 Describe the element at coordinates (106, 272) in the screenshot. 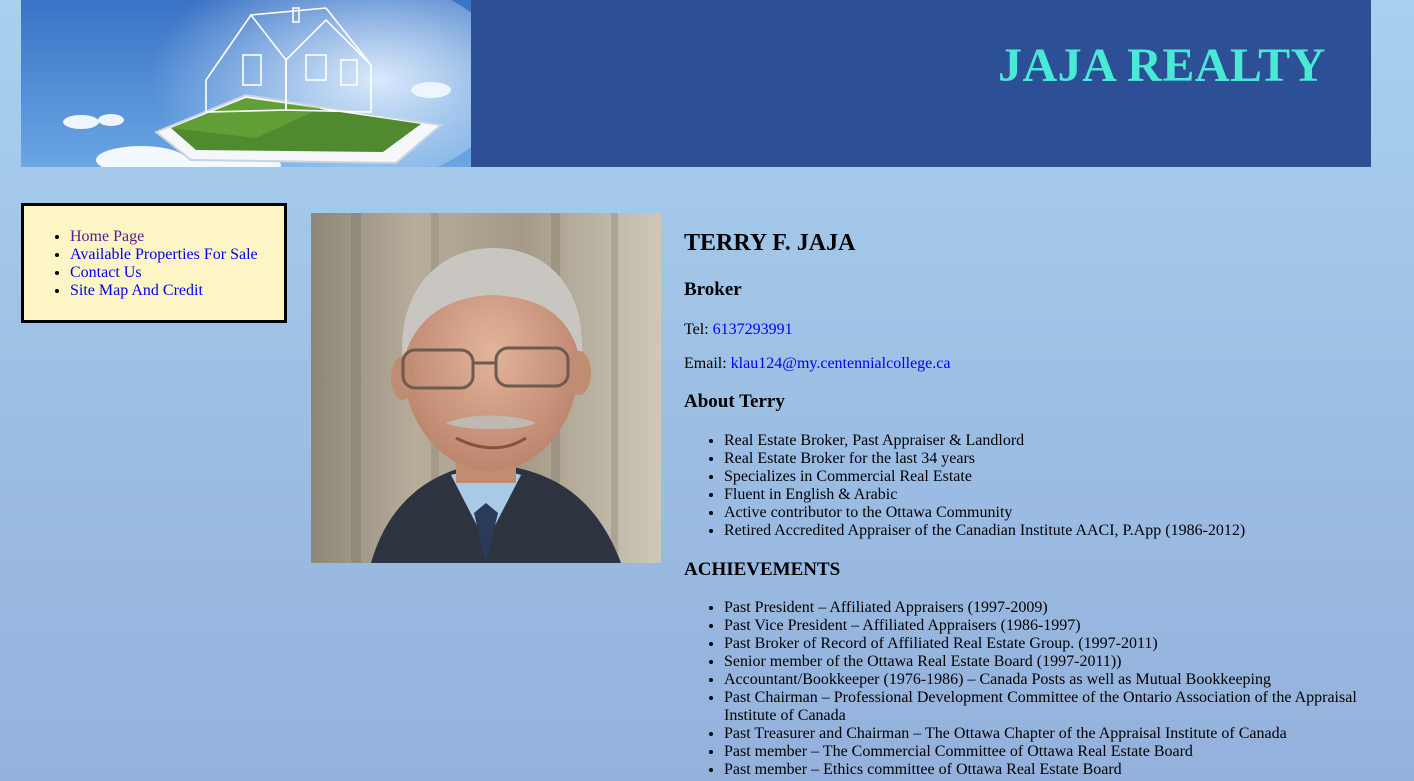

I see `contact-us-link: Contact Us` at that location.